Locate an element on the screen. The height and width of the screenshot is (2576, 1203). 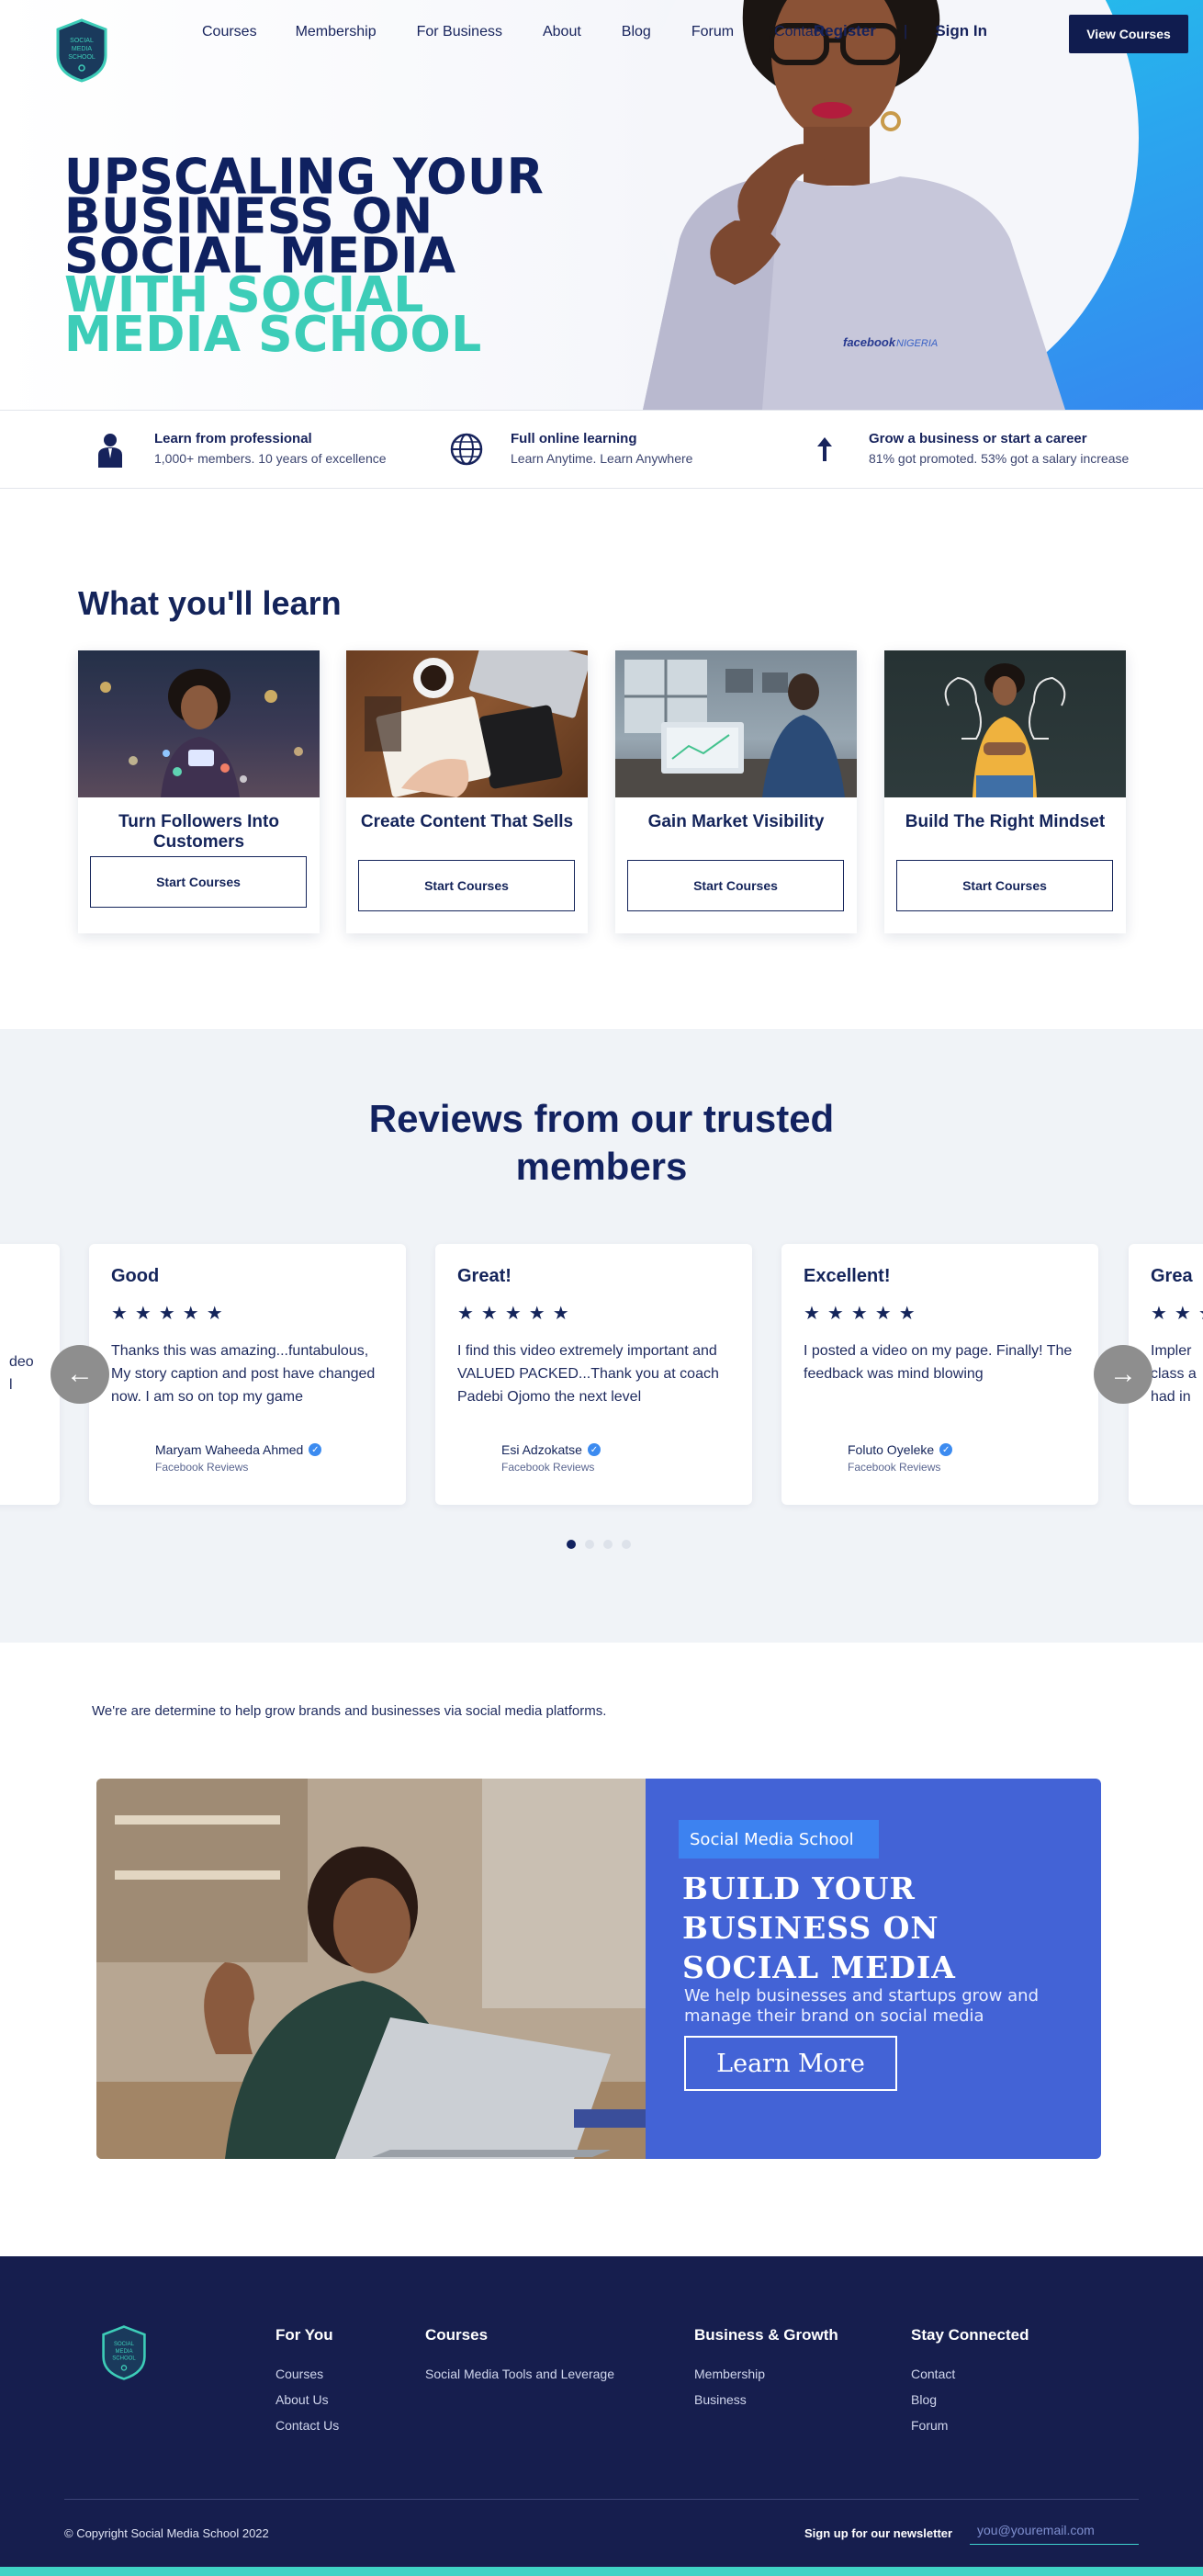
carousel-next-button: → is located at coordinates (1123, 1374).